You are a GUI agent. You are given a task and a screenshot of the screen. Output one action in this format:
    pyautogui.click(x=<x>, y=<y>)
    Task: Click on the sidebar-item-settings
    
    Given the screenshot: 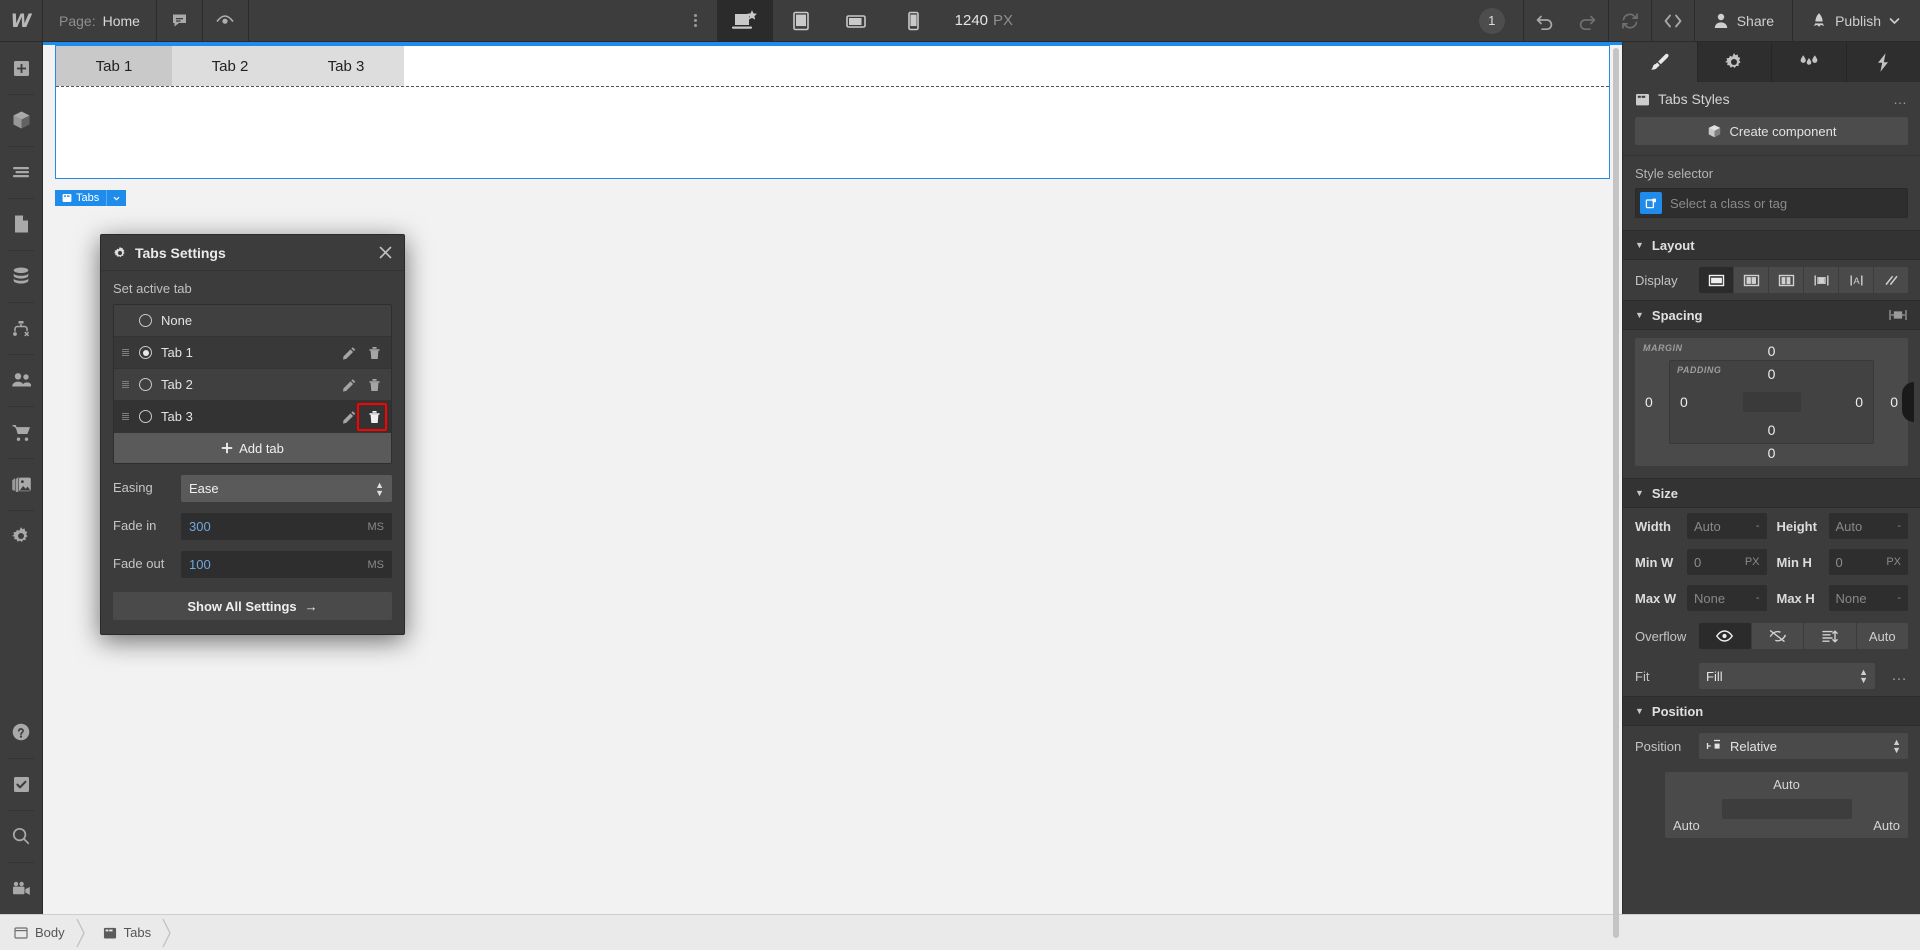 What is the action you would take?
    pyautogui.click(x=21, y=536)
    